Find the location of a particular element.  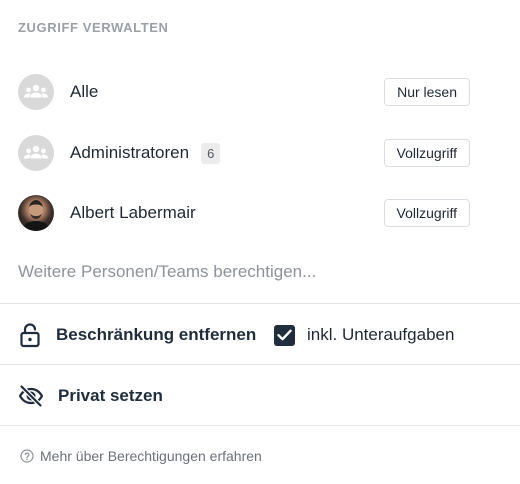

include-subtasks-label: inkl. Unteraufgaben is located at coordinates (381, 334).